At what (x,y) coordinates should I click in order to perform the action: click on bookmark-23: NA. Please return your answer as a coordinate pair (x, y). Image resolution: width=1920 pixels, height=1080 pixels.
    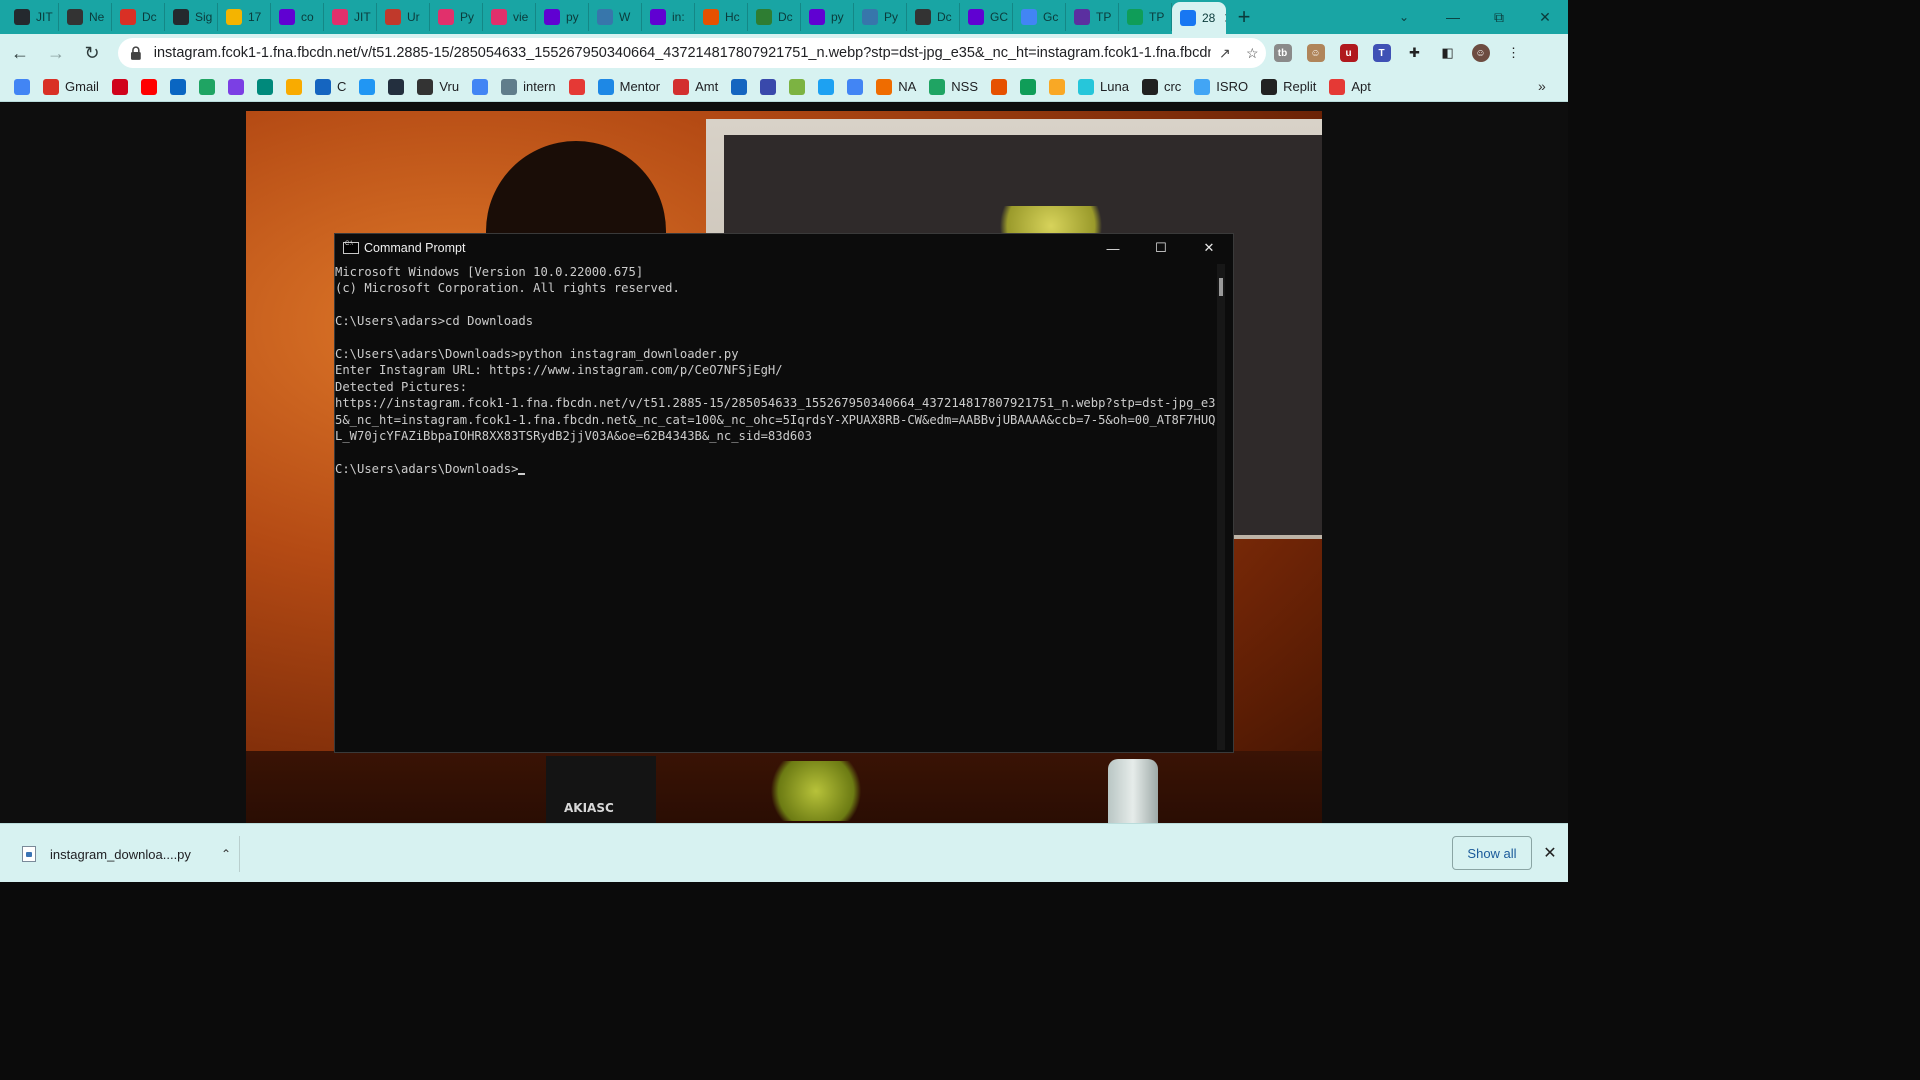
    Looking at the image, I should click on (896, 86).